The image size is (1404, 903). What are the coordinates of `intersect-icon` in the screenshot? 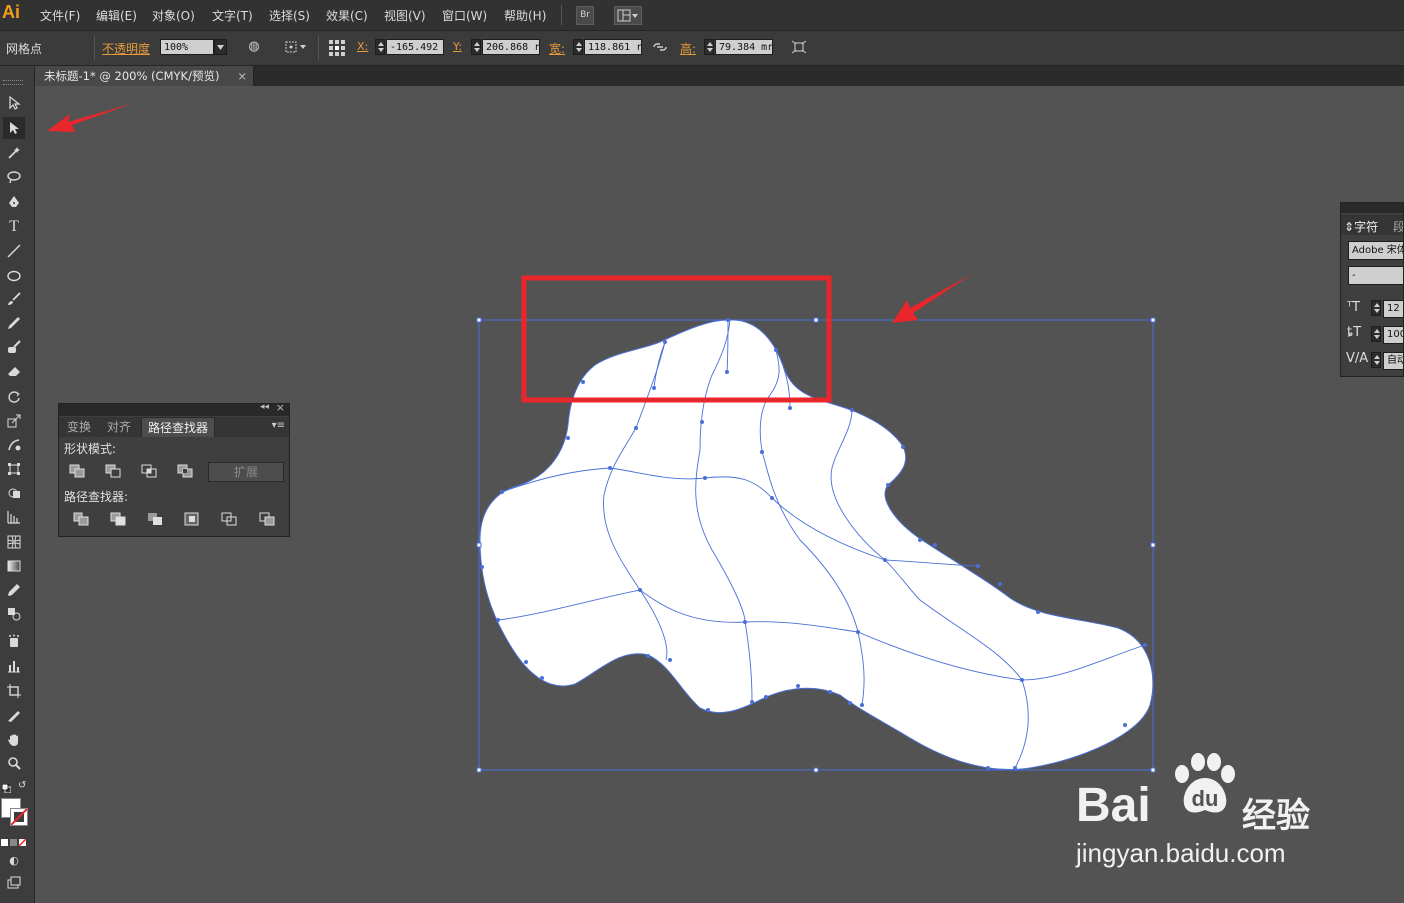 It's located at (149, 471).